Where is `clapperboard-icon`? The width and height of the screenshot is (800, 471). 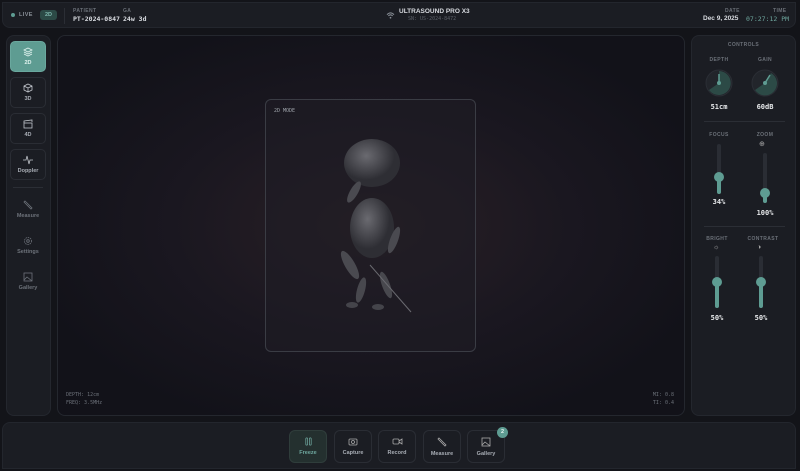 clapperboard-icon is located at coordinates (28, 124).